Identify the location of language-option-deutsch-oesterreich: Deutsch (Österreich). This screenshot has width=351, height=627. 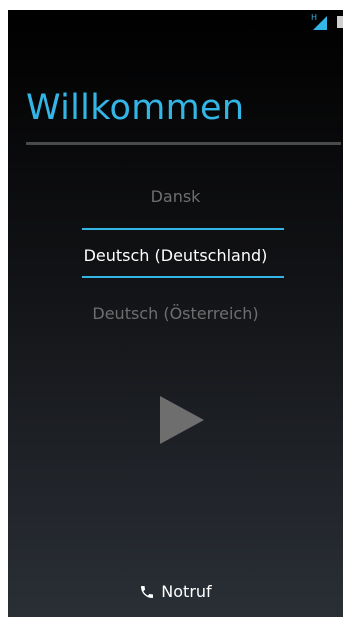
(175, 313).